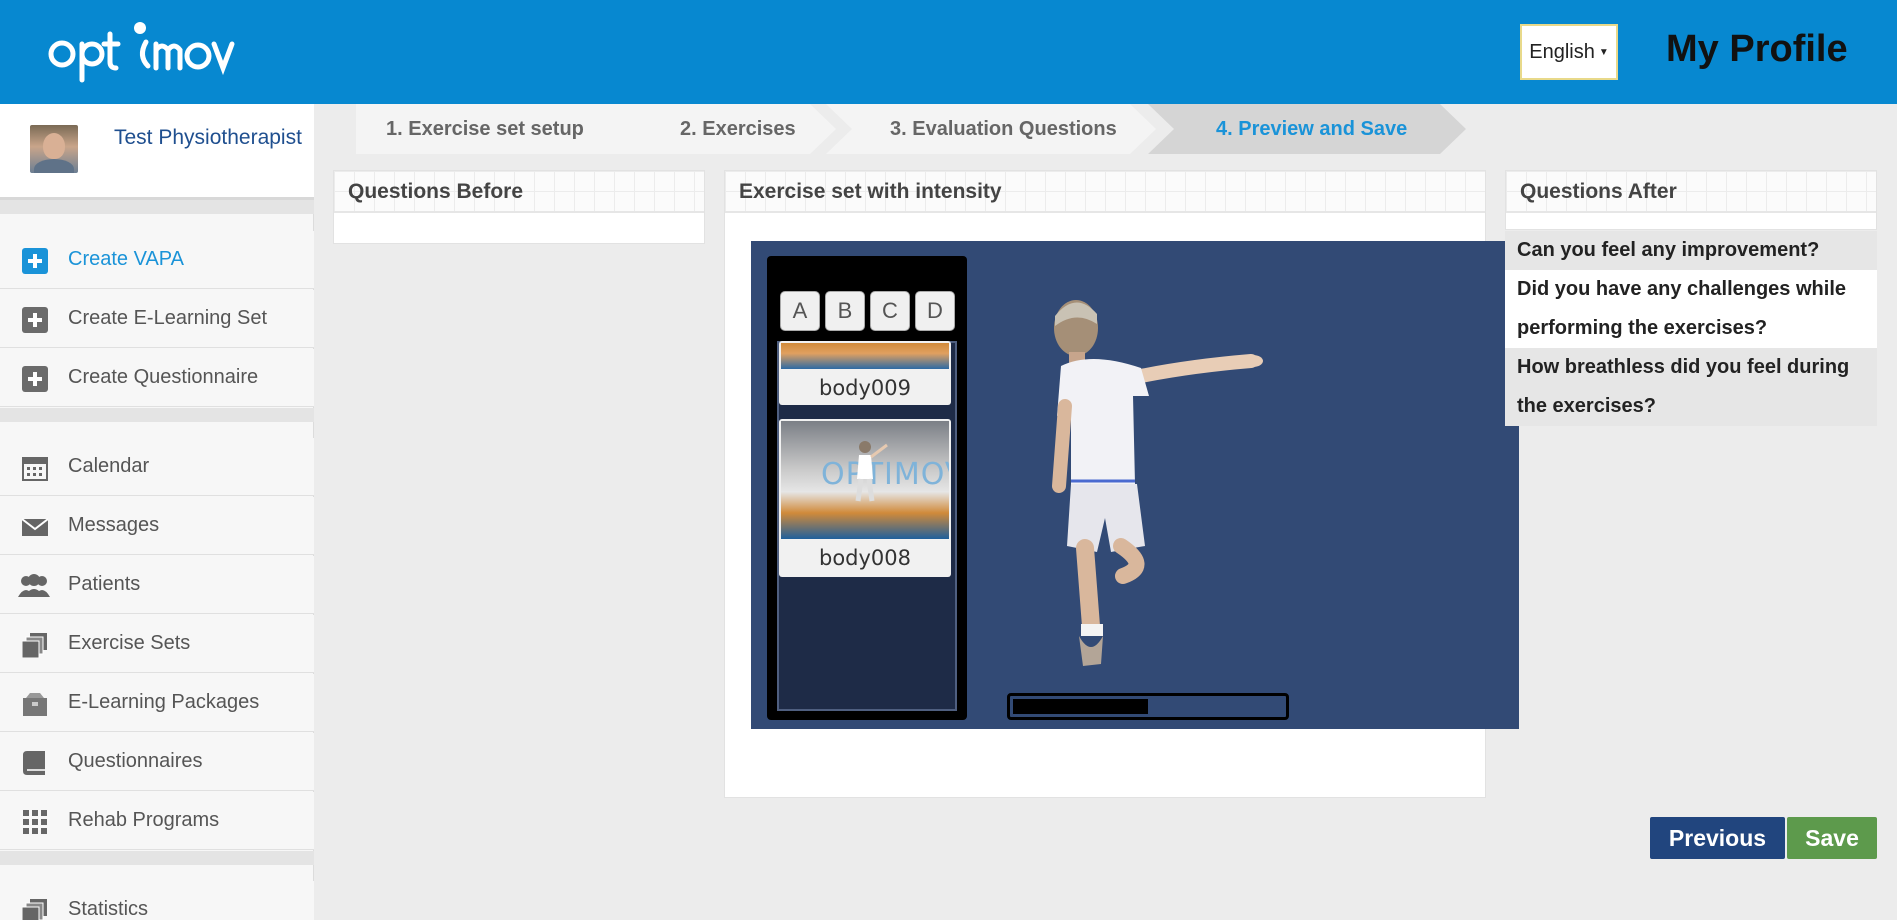 This screenshot has width=1897, height=920. What do you see at coordinates (164, 702) in the screenshot?
I see `sidebar-item-label: E-Learning Packages` at bounding box center [164, 702].